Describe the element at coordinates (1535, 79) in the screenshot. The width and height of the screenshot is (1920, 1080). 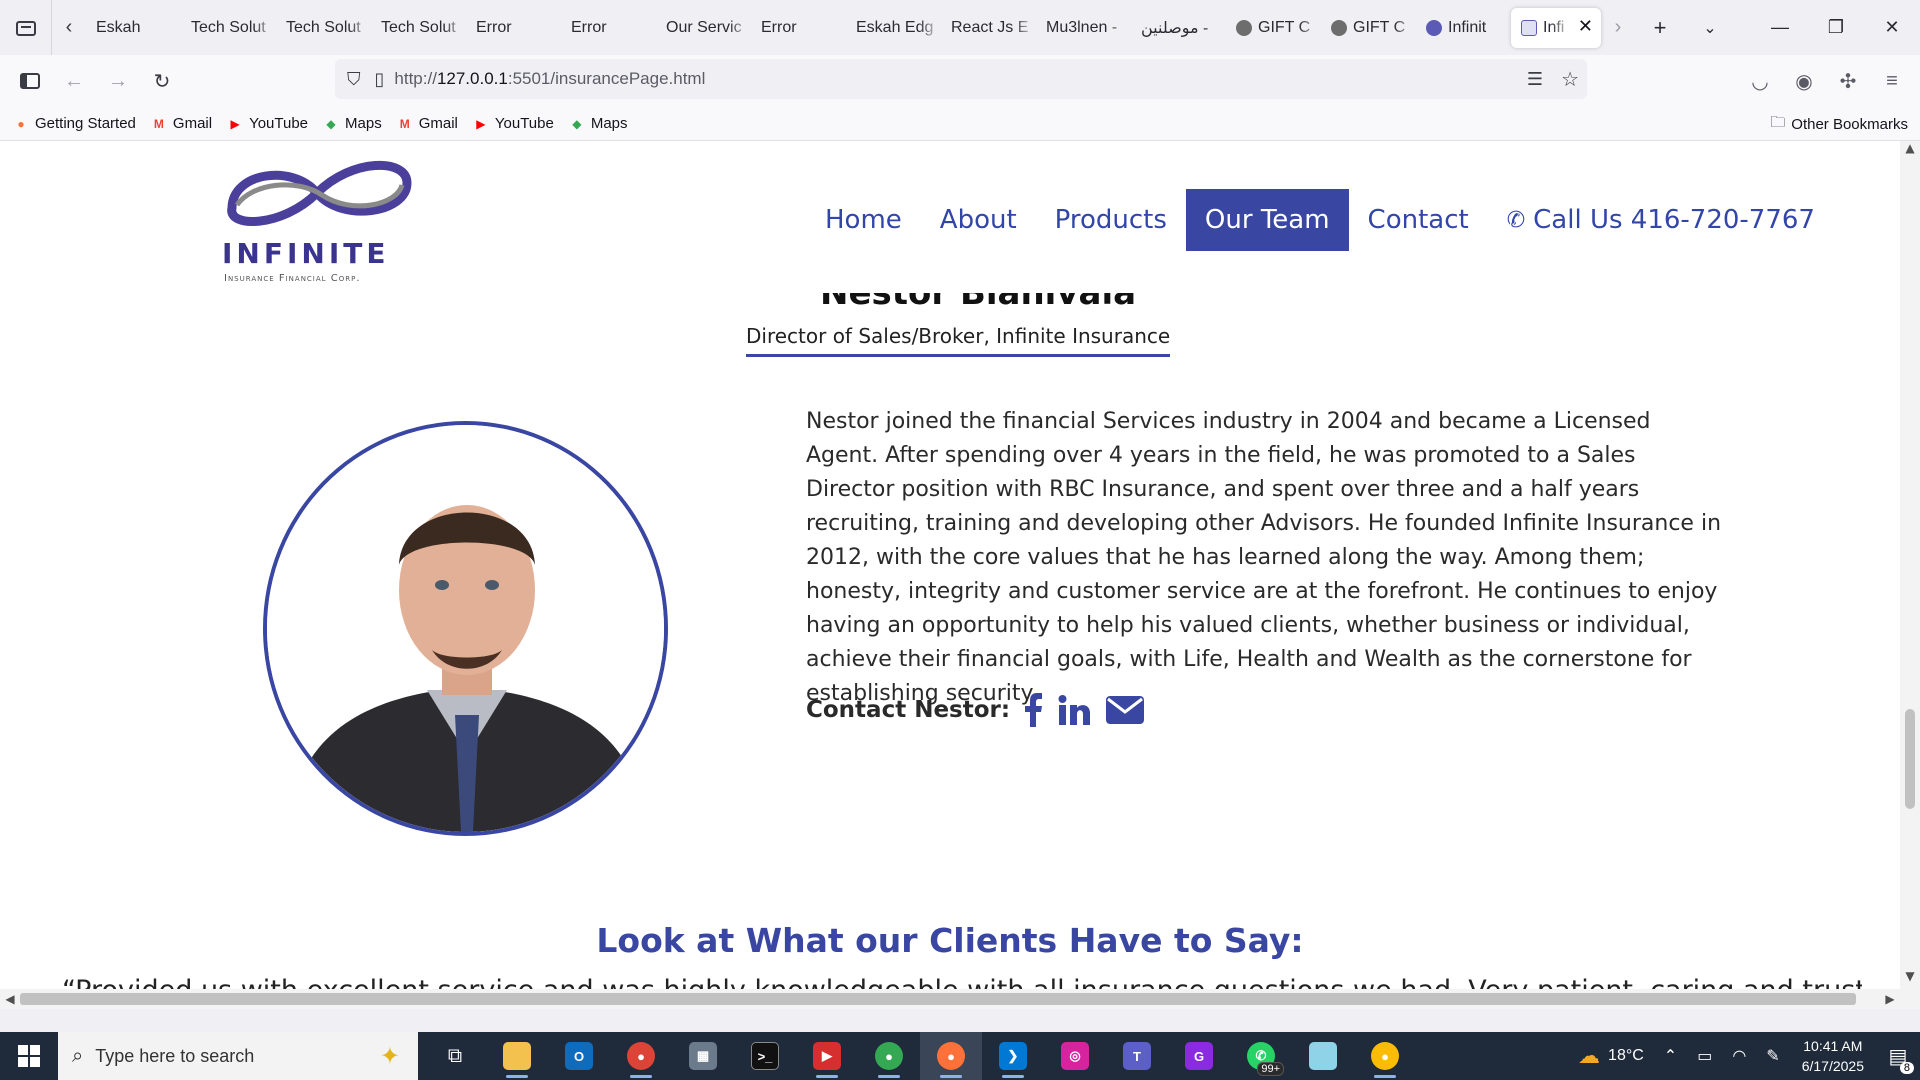
I see `reader-view-icon: ☰` at that location.